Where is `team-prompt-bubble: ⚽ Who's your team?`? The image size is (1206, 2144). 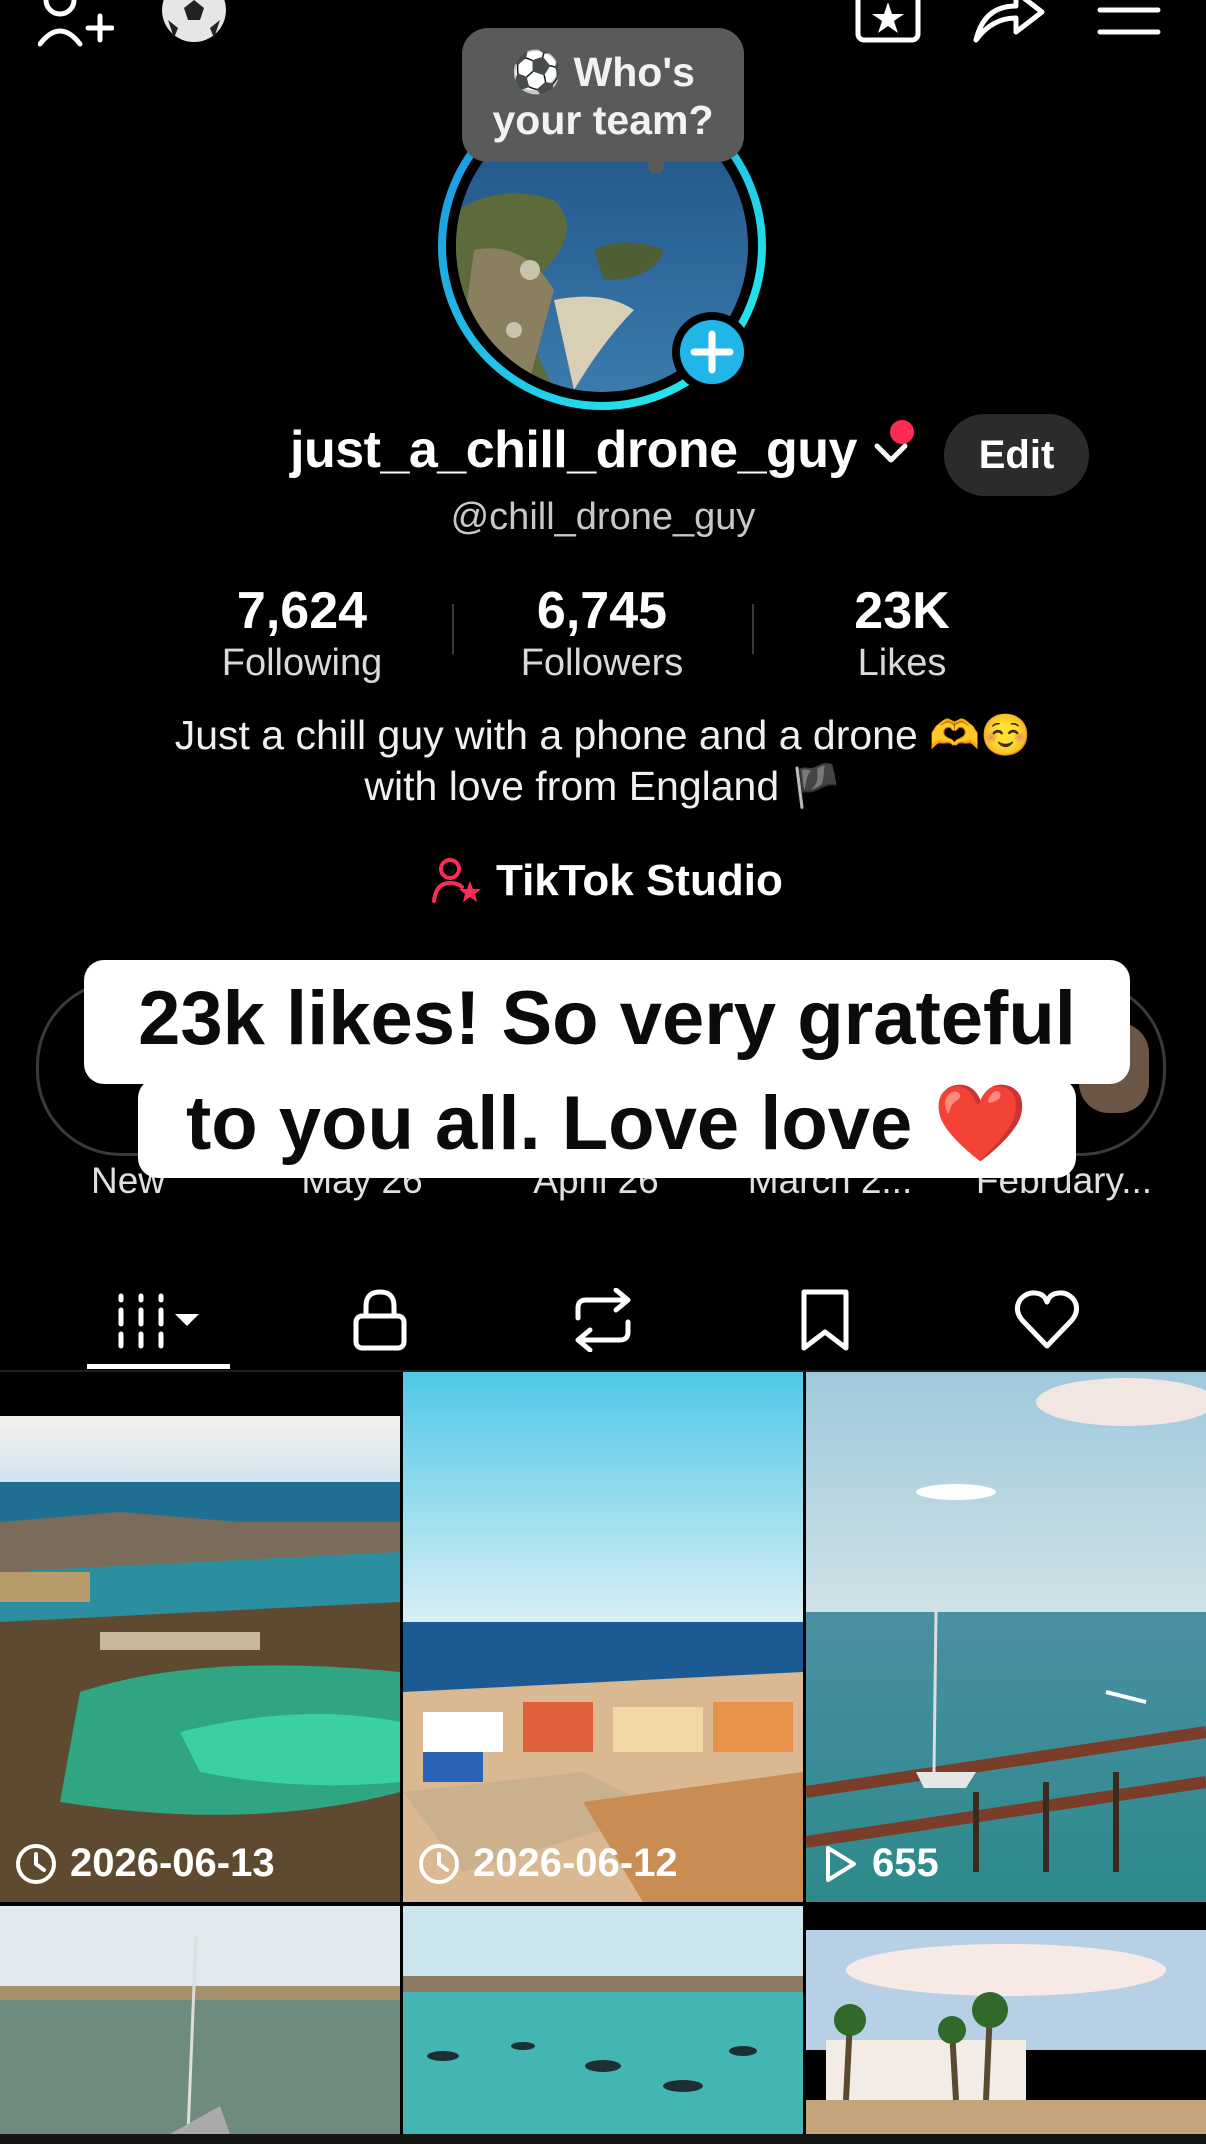
team-prompt-bubble: ⚽ Who's your team? is located at coordinates (603, 101).